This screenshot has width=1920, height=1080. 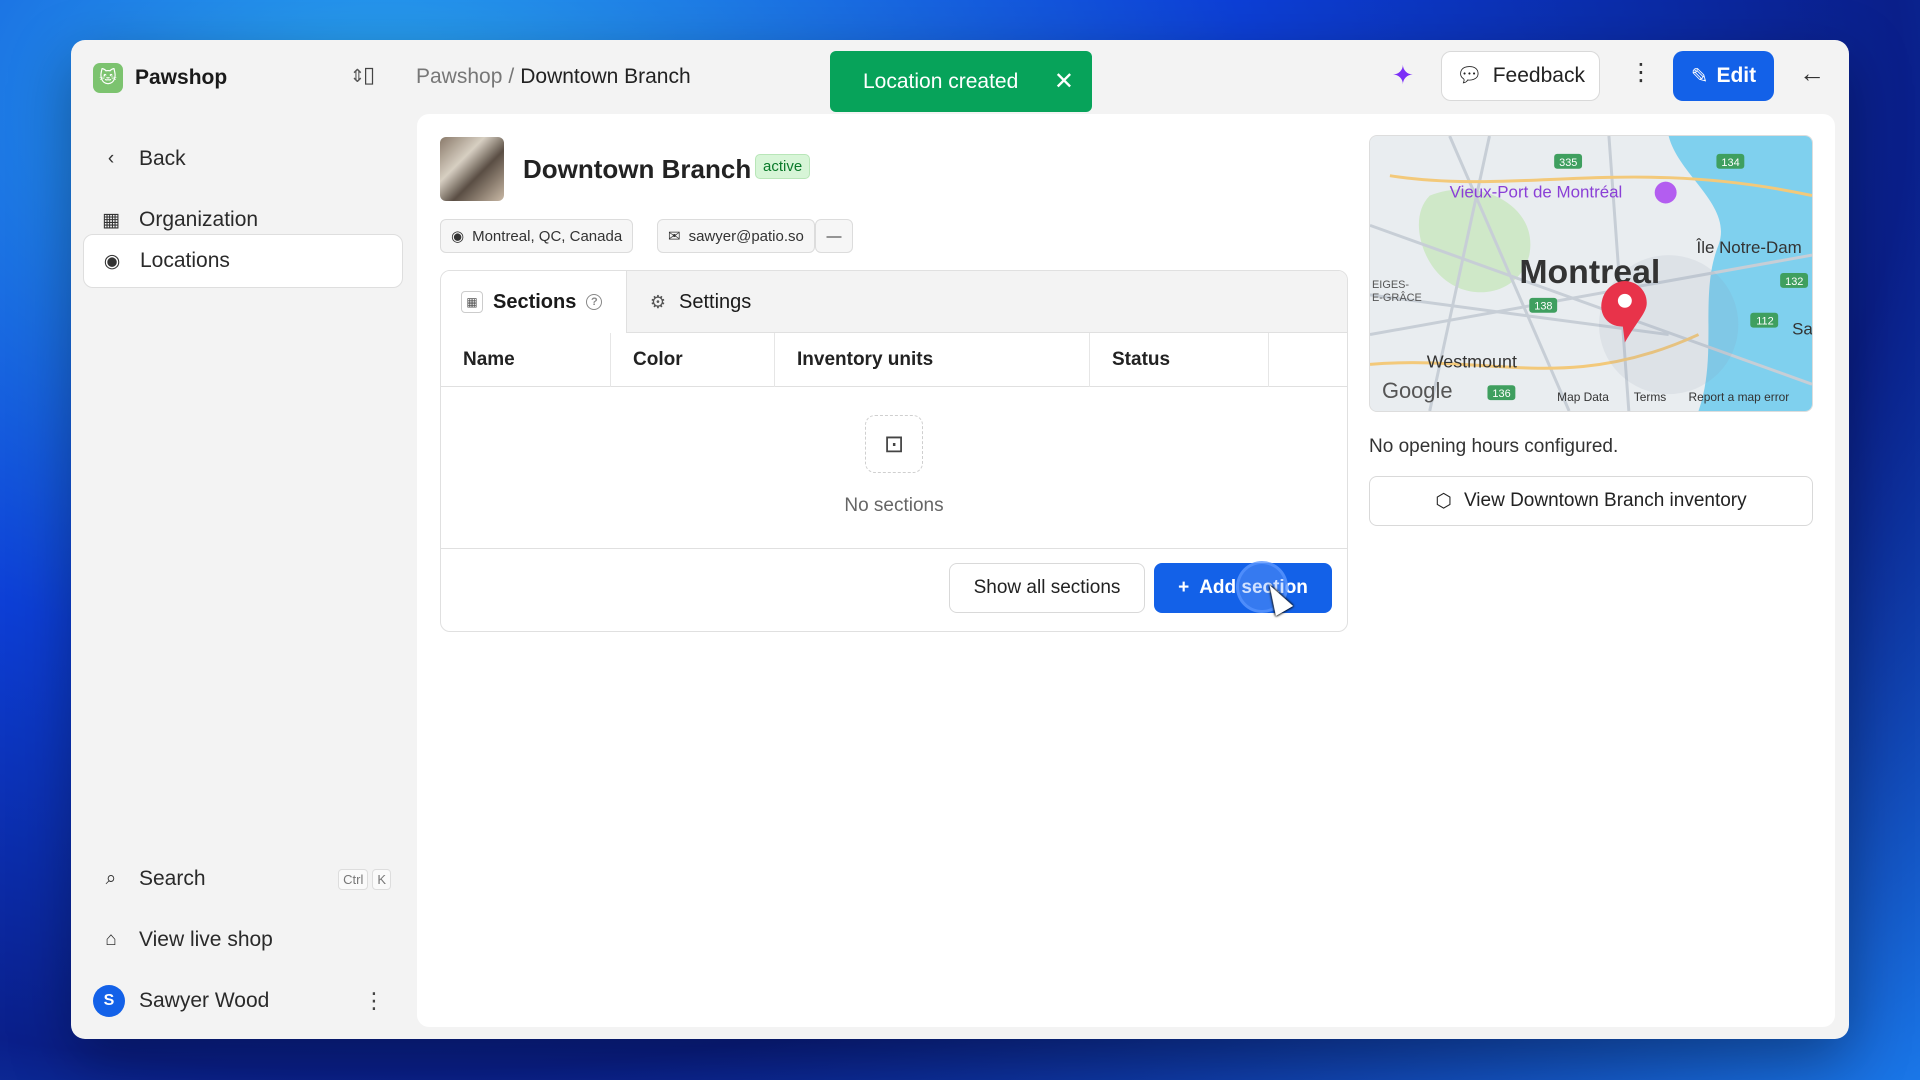 What do you see at coordinates (381, 879) in the screenshot?
I see `kbd-k: K` at bounding box center [381, 879].